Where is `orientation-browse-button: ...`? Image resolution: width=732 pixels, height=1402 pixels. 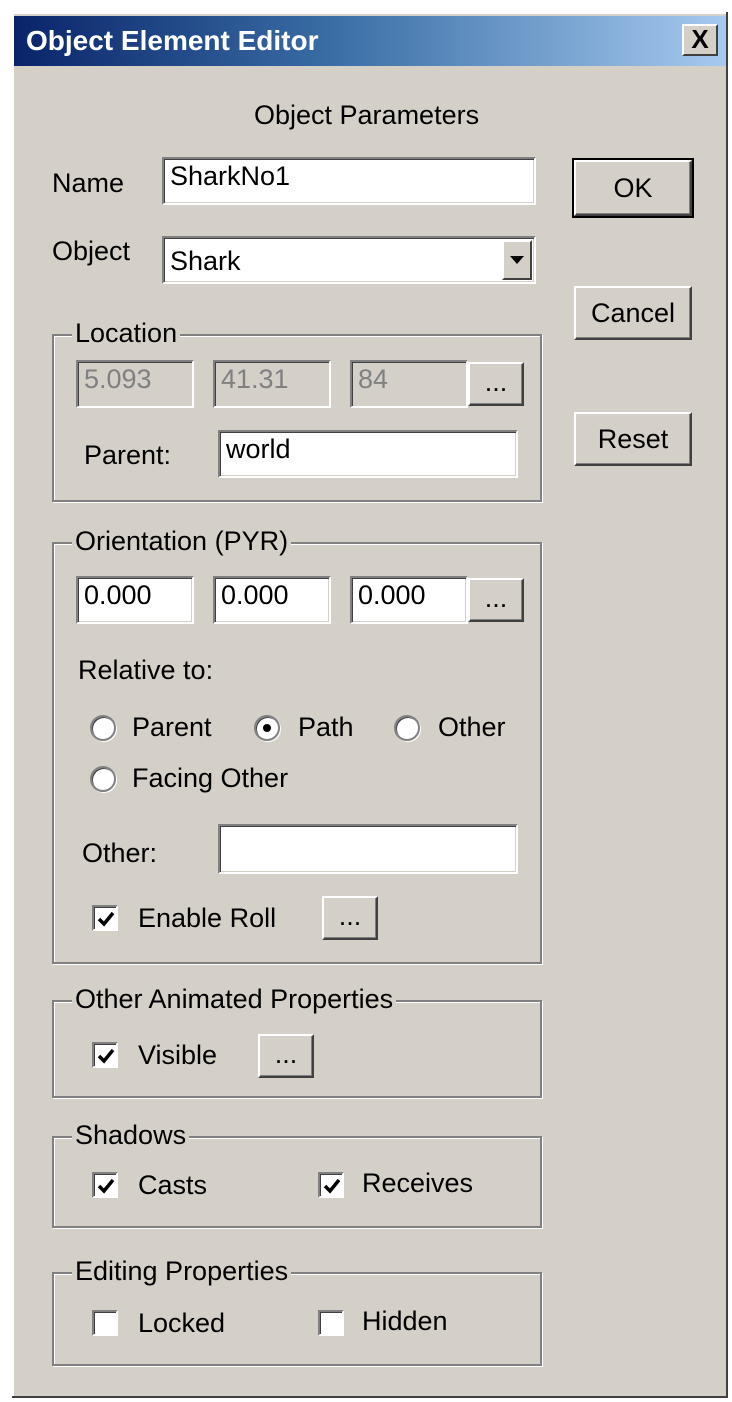 orientation-browse-button: ... is located at coordinates (496, 600).